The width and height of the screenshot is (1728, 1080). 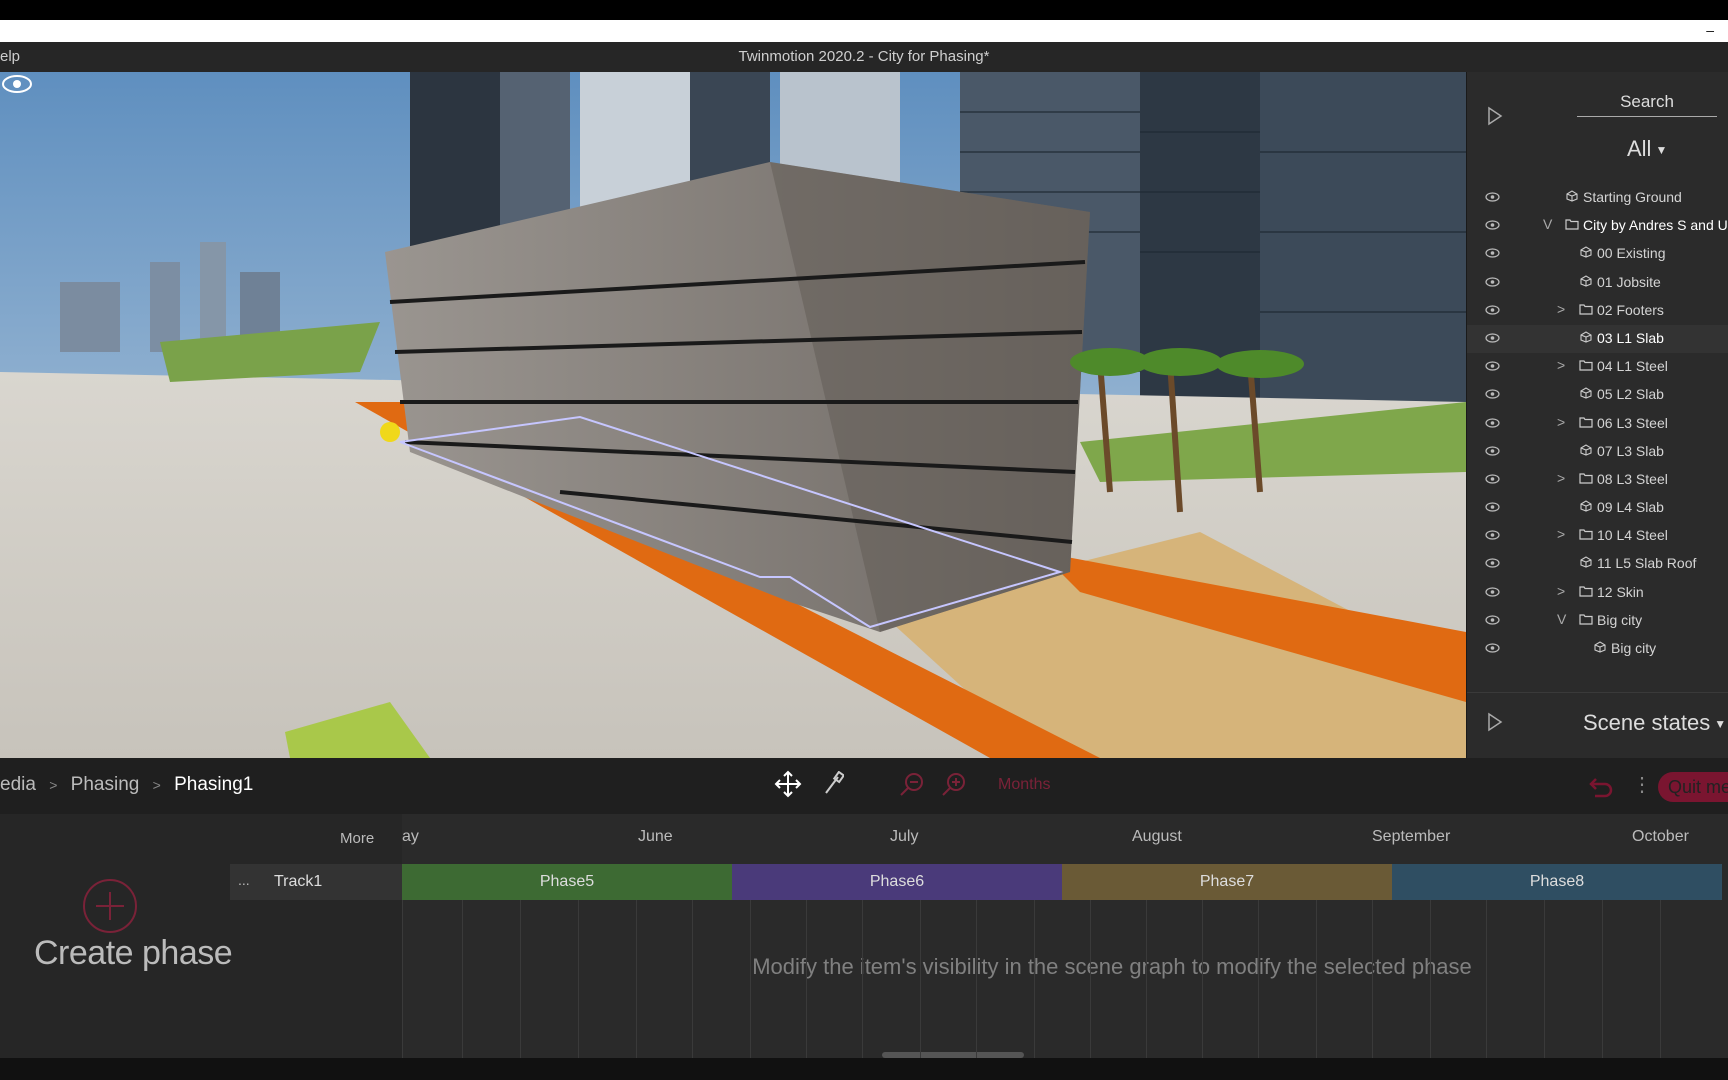 I want to click on tree-item: >08 L3 Steel, so click(x=1597, y=480).